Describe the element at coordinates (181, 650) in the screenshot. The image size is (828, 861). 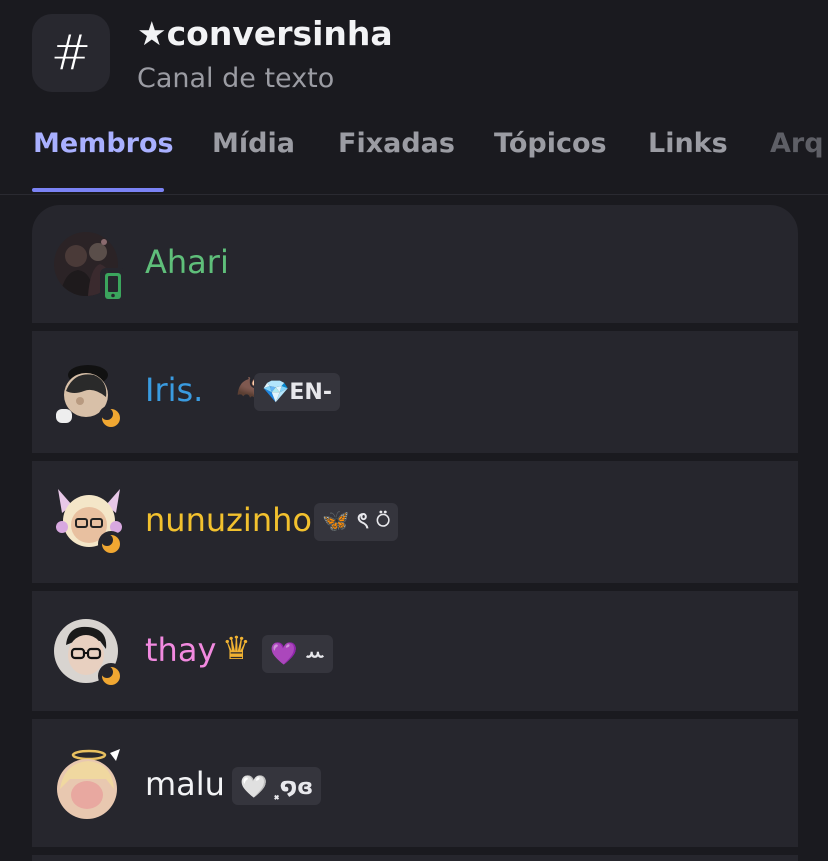
I see `member-name: thay` at that location.